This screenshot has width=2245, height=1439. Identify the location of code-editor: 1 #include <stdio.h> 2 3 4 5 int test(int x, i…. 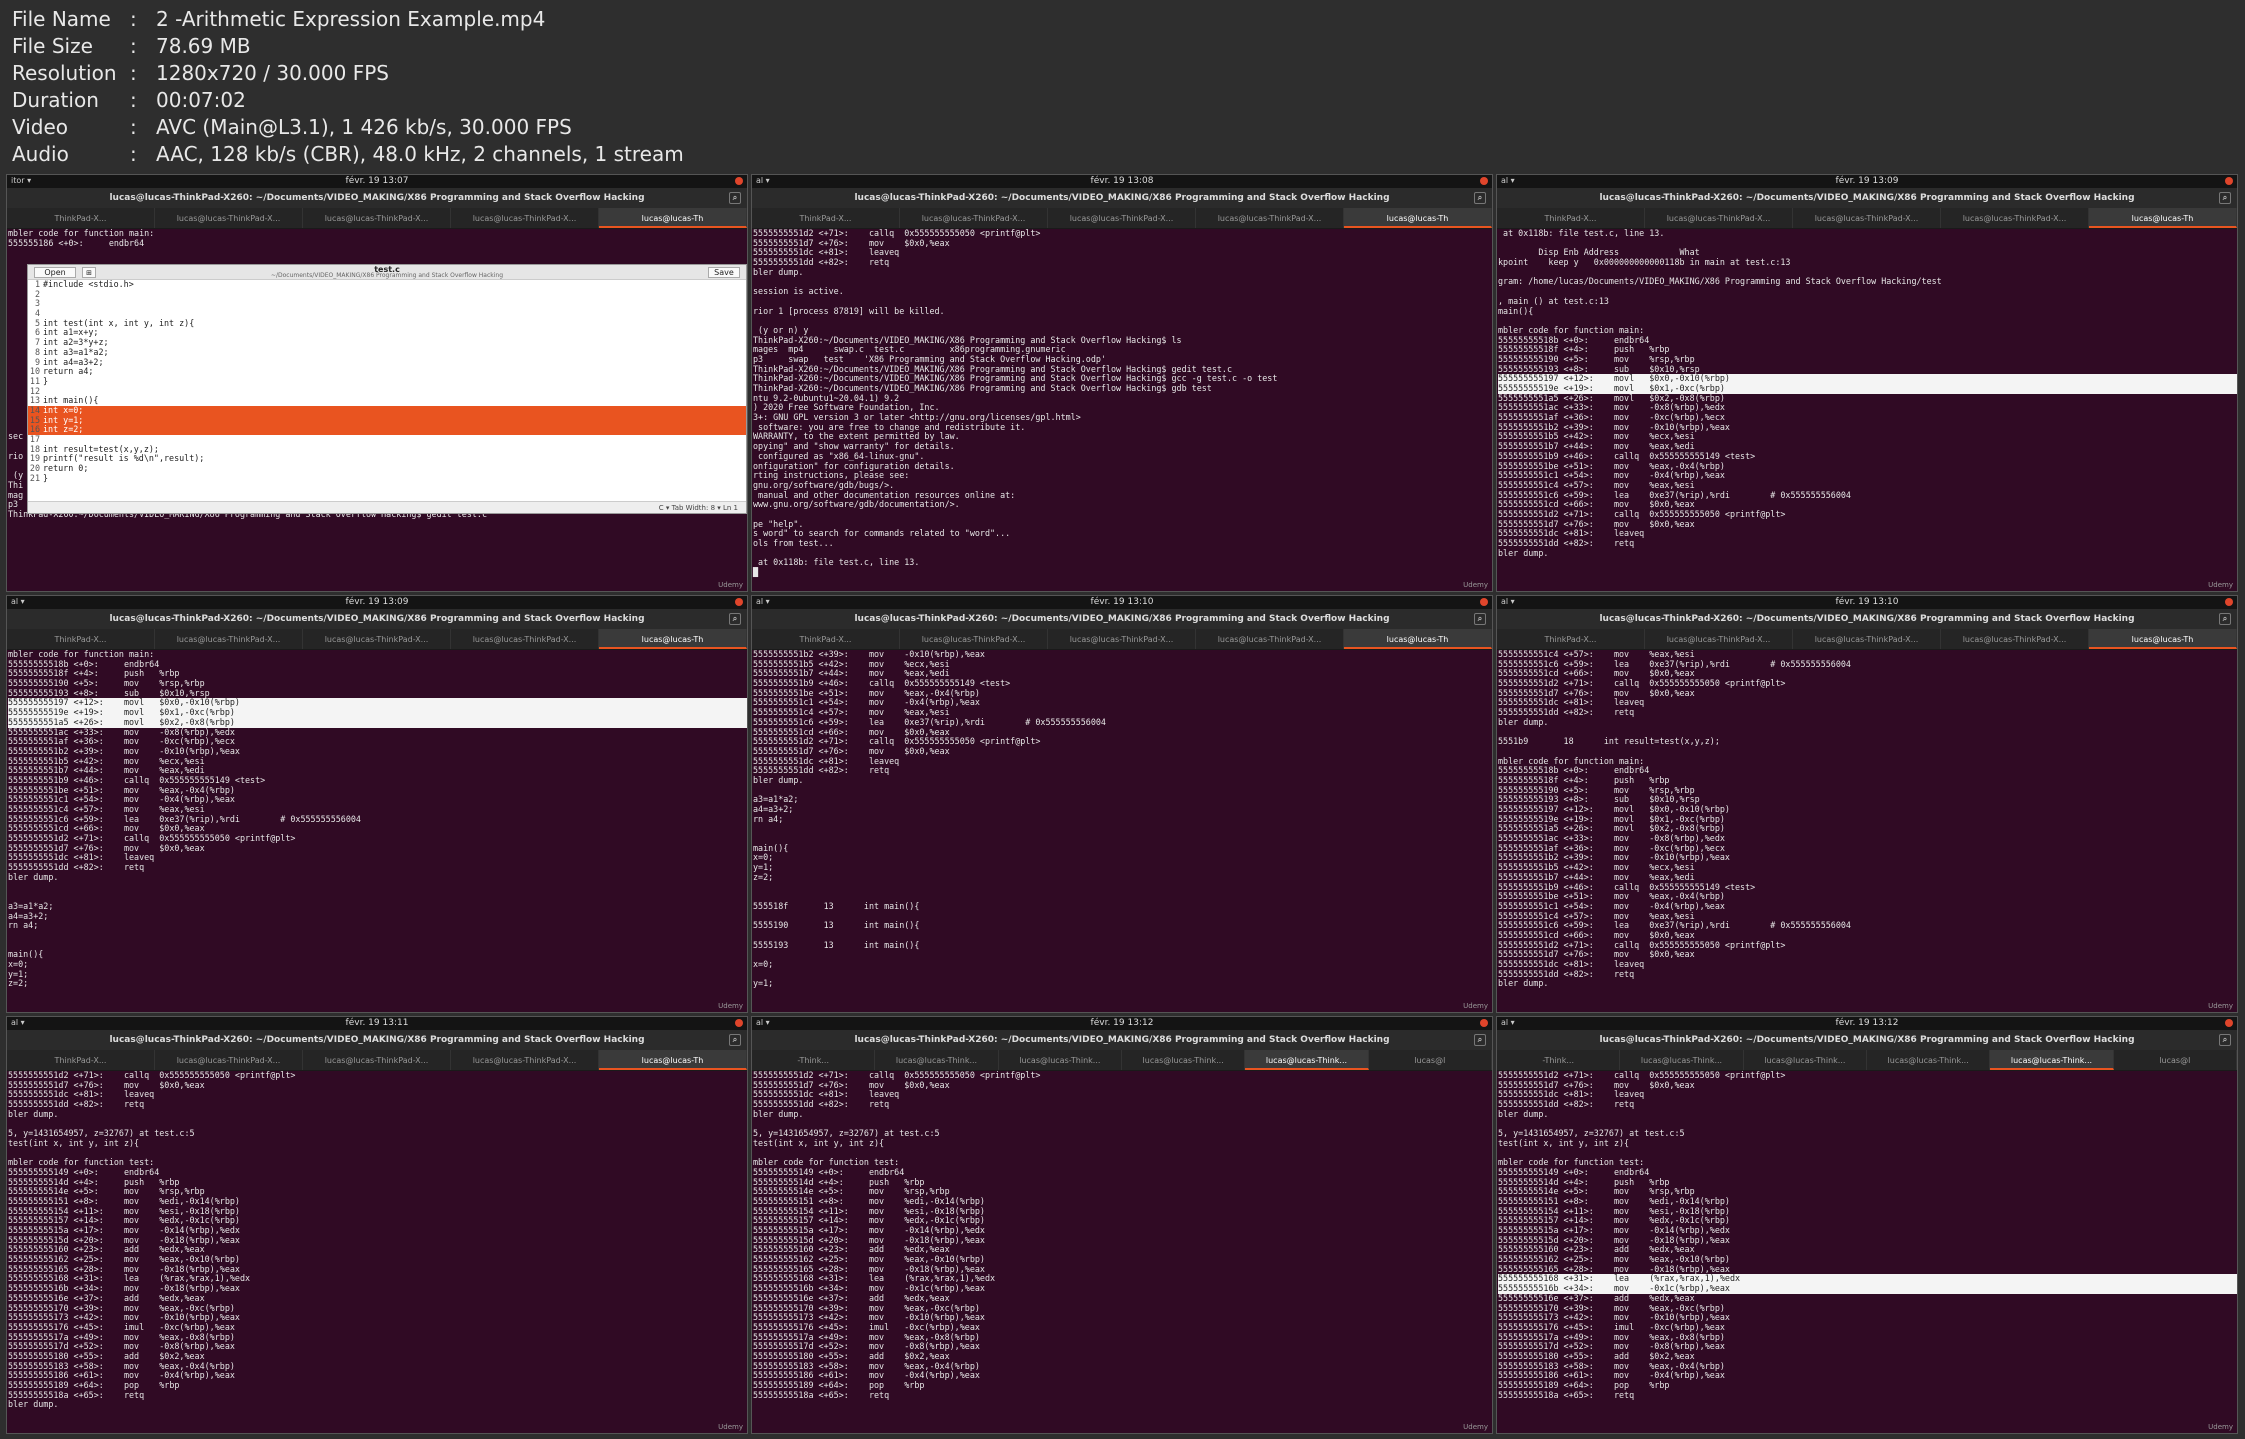
(387, 390).